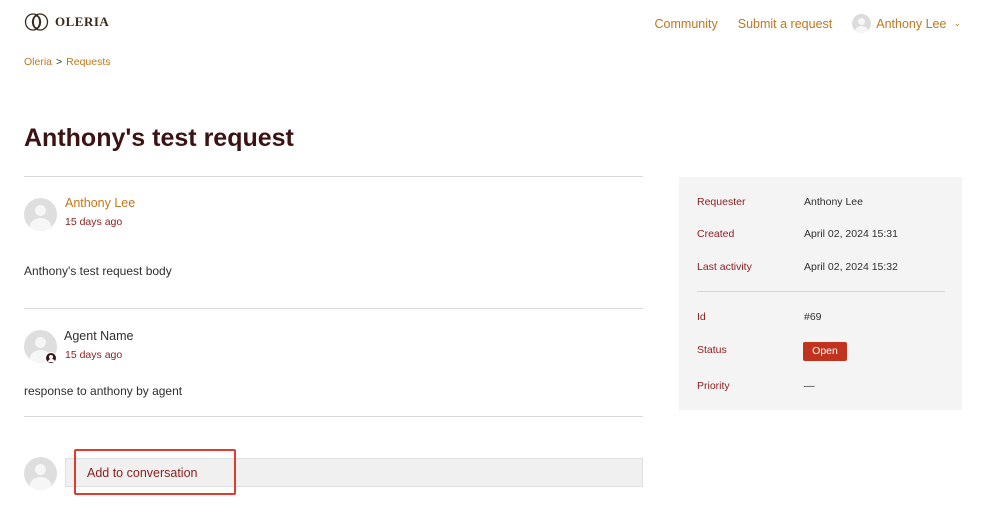 The width and height of the screenshot is (985, 514). What do you see at coordinates (809, 386) in the screenshot?
I see `priority-value: —` at bounding box center [809, 386].